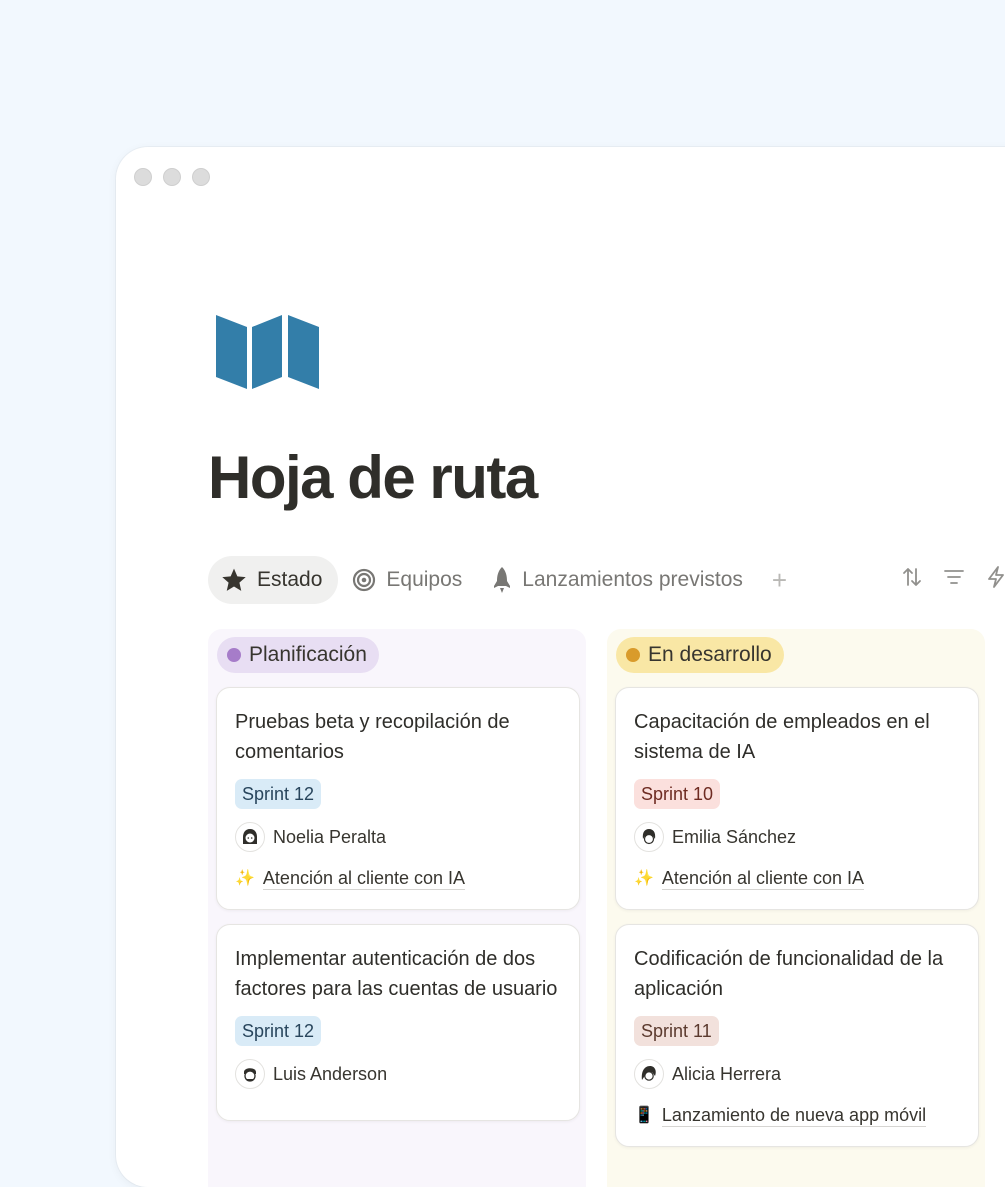 The height and width of the screenshot is (1187, 1005). What do you see at coordinates (234, 579) in the screenshot?
I see `star-icon` at bounding box center [234, 579].